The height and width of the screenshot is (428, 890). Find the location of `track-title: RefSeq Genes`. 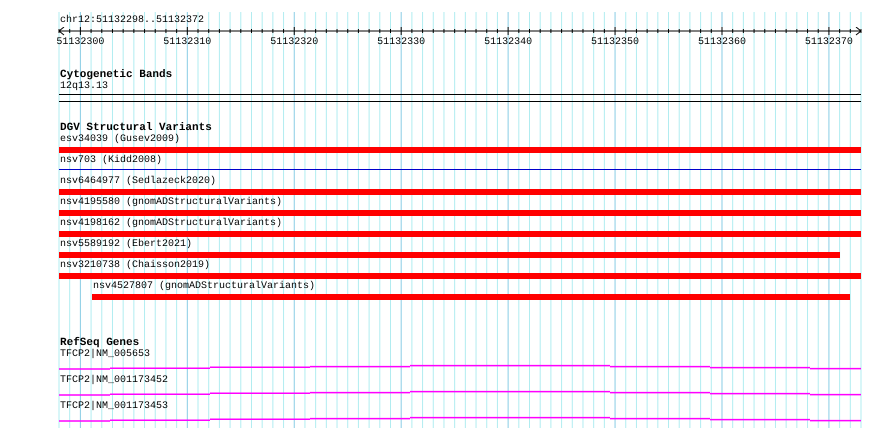

track-title: RefSeq Genes is located at coordinates (100, 343).